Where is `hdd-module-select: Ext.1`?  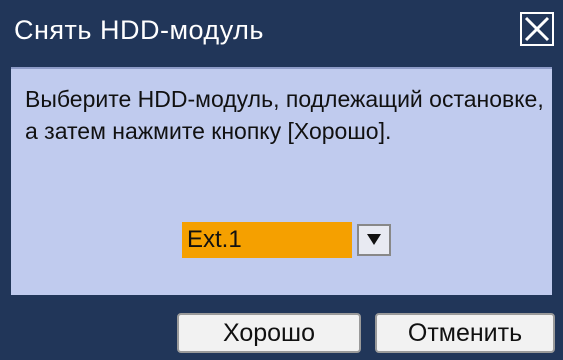 hdd-module-select: Ext.1 is located at coordinates (289, 240).